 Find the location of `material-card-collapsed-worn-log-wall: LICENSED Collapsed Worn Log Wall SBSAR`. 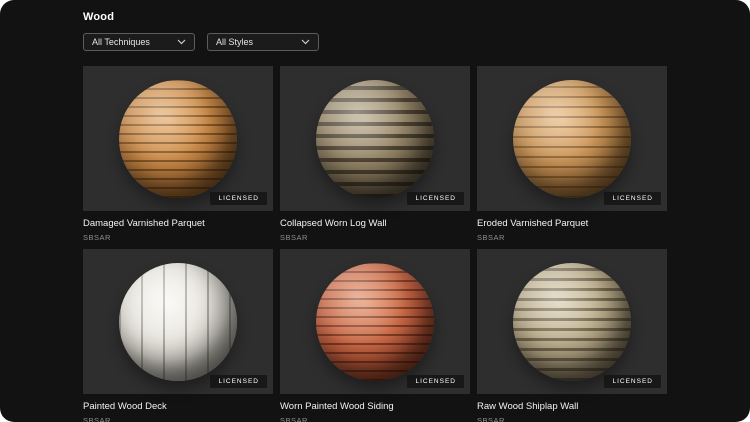

material-card-collapsed-worn-log-wall: LICENSED Collapsed Worn Log Wall SBSAR is located at coordinates (375, 154).